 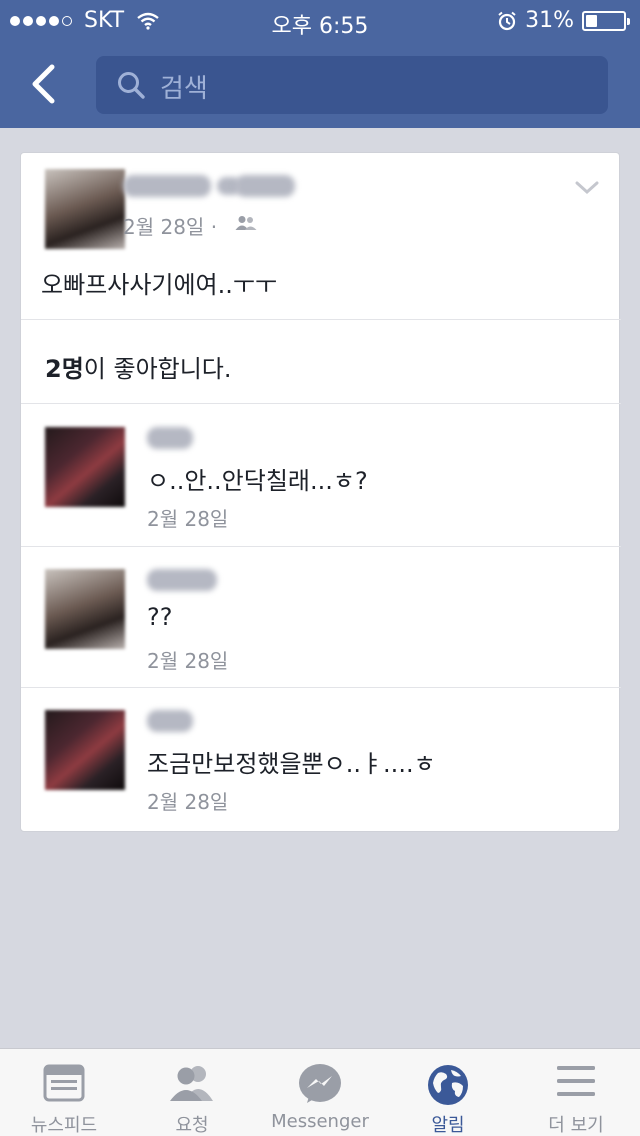 I want to click on alarm-icon, so click(x=507, y=20).